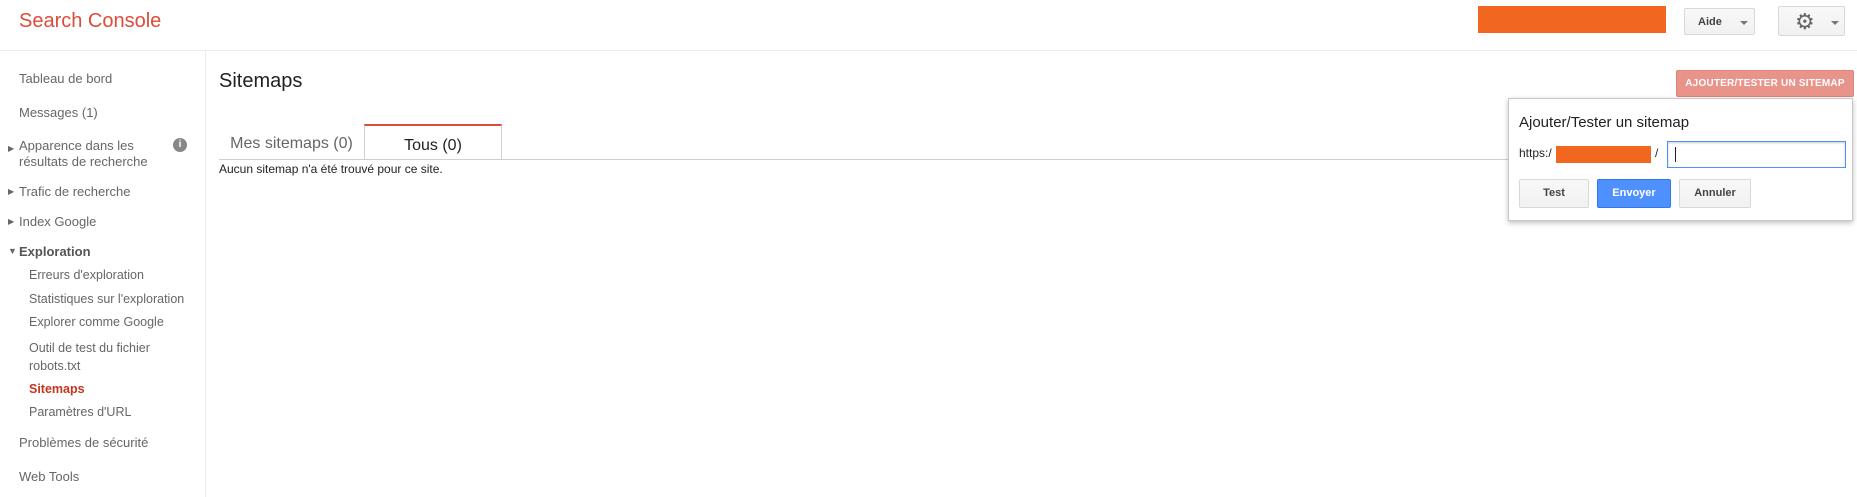 This screenshot has width=1857, height=497. I want to click on url-suffix: /, so click(1657, 153).